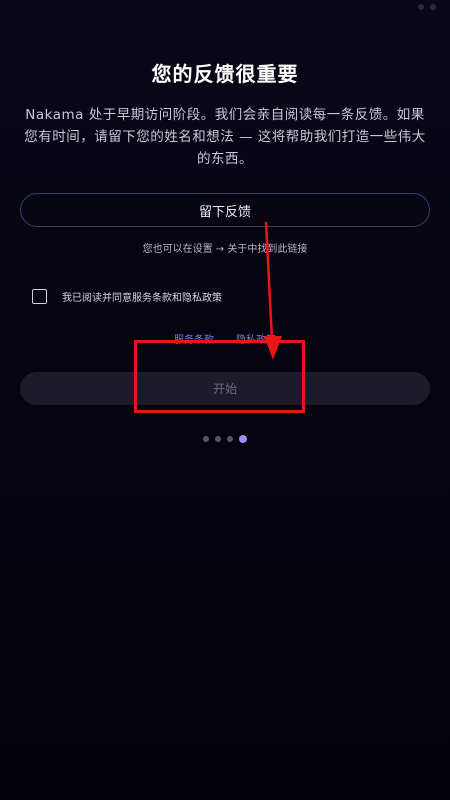  I want to click on page-dot-active, so click(243, 439).